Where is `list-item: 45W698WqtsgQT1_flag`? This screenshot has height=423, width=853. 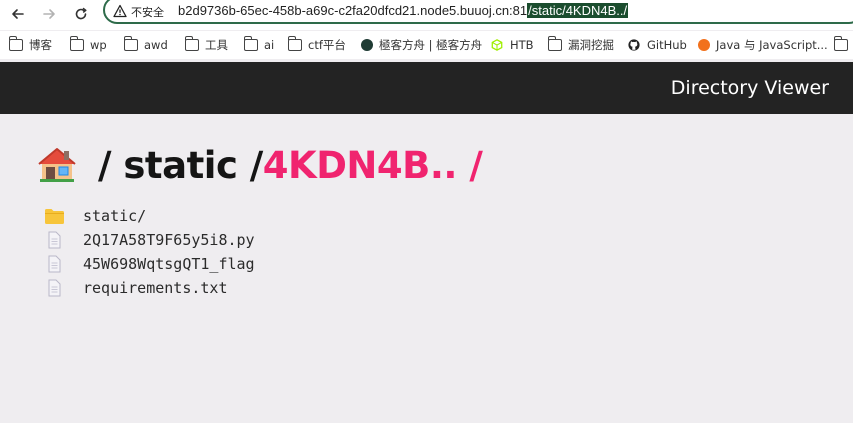 list-item: 45W698WqtsgQT1_flag is located at coordinates (149, 264).